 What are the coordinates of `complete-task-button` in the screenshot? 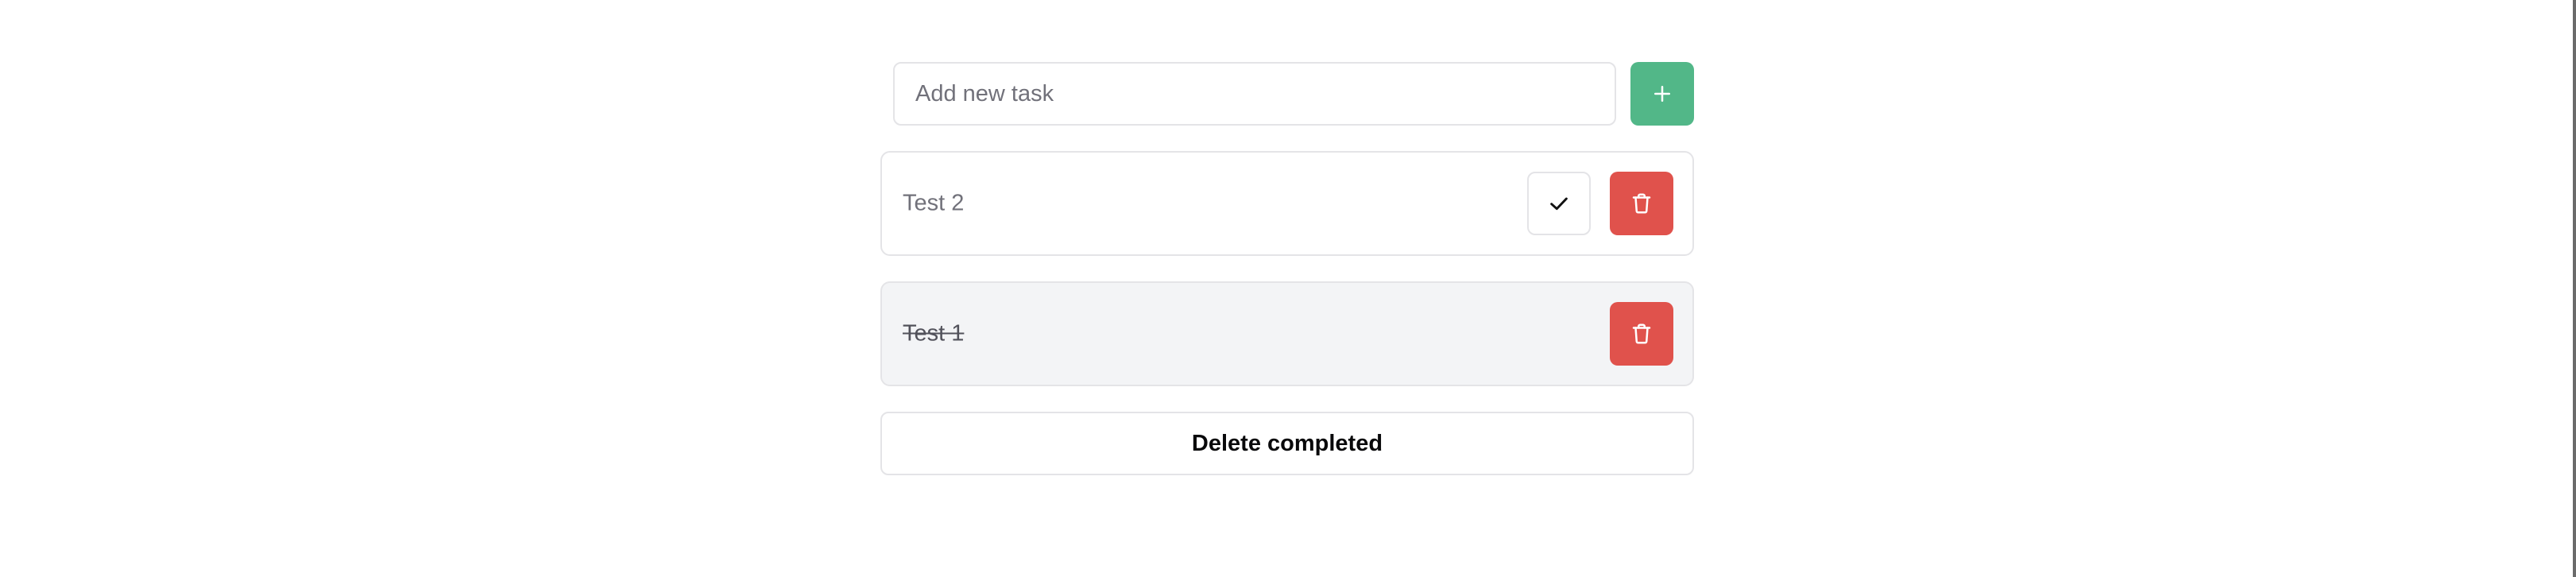 It's located at (1559, 203).